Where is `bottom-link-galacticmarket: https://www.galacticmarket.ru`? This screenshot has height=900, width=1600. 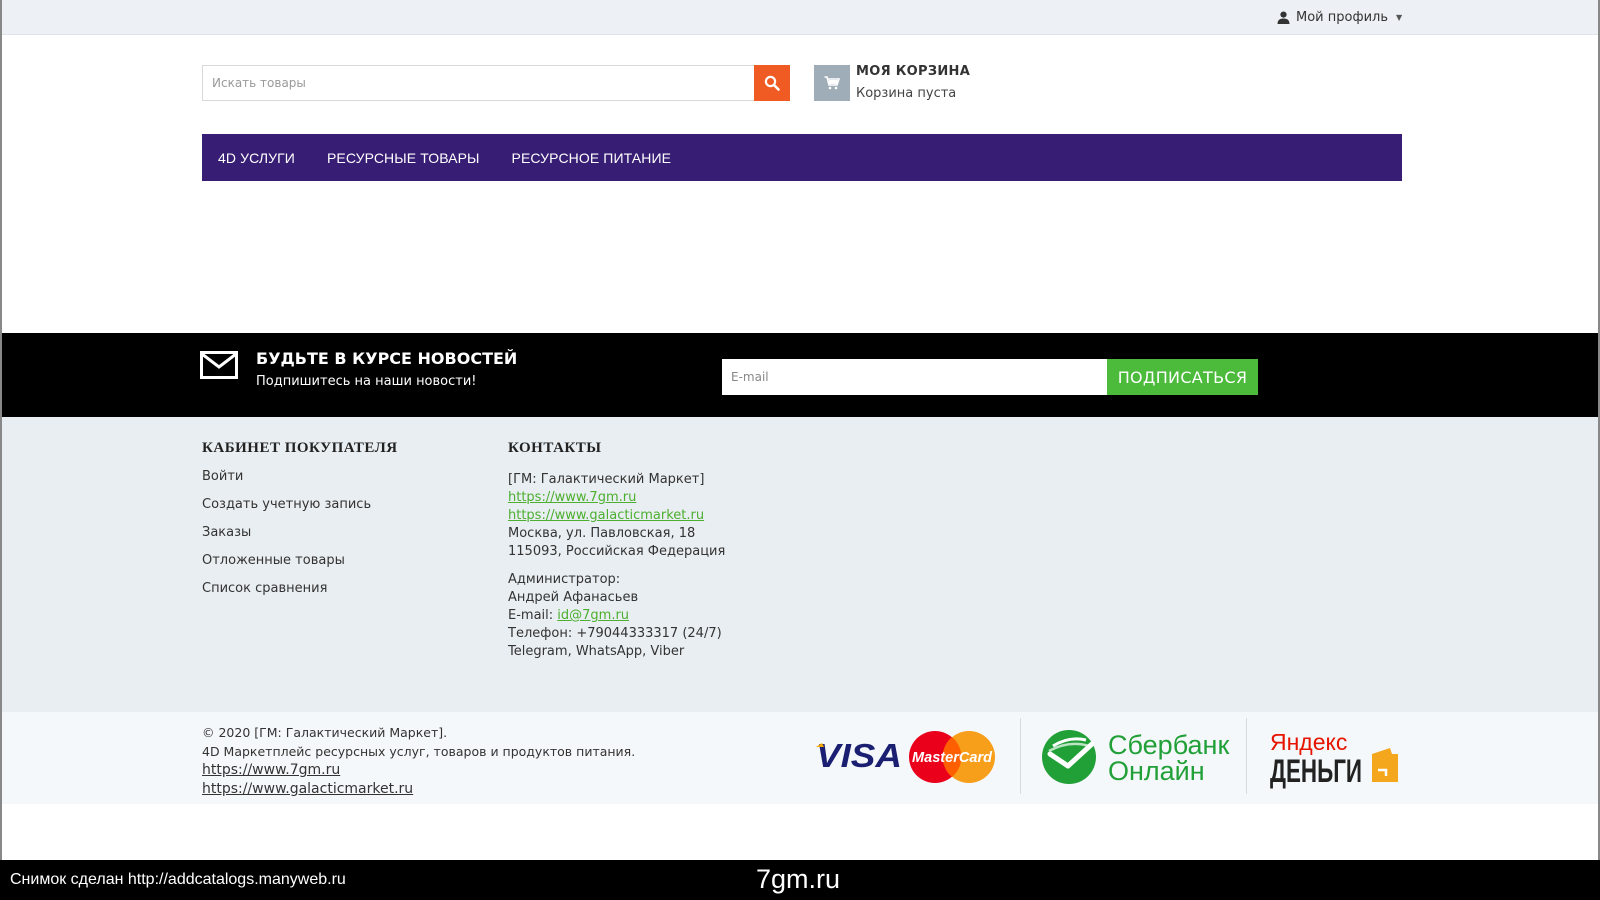 bottom-link-galacticmarket: https://www.galacticmarket.ru is located at coordinates (418, 789).